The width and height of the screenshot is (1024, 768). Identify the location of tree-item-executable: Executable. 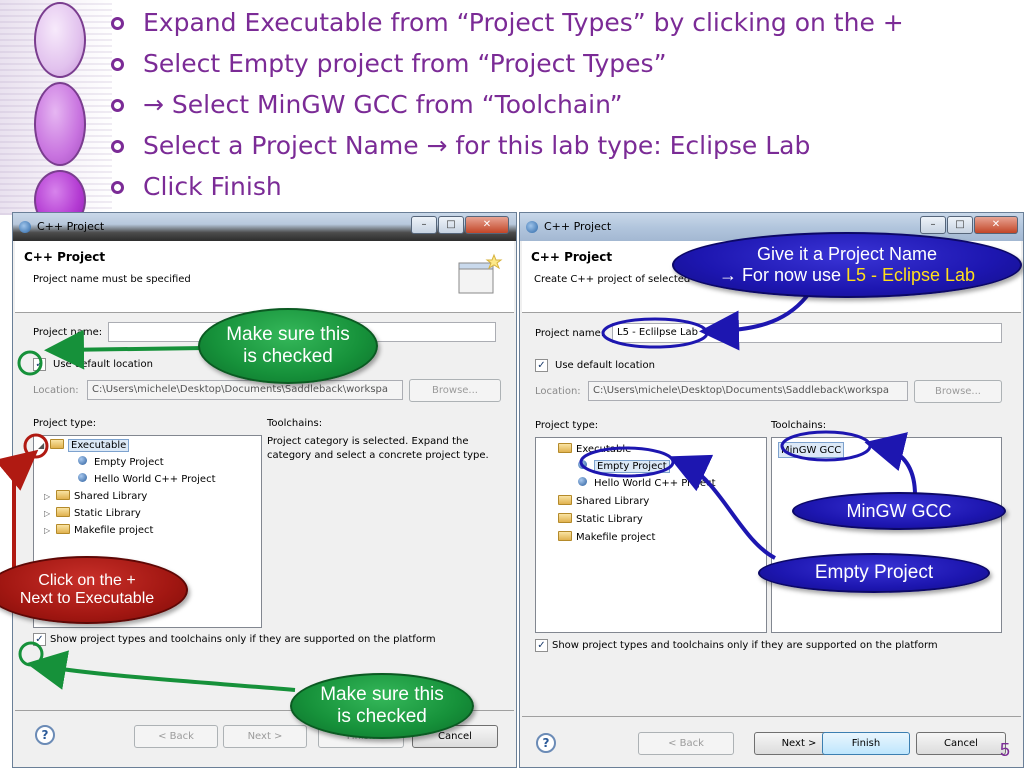
(594, 450).